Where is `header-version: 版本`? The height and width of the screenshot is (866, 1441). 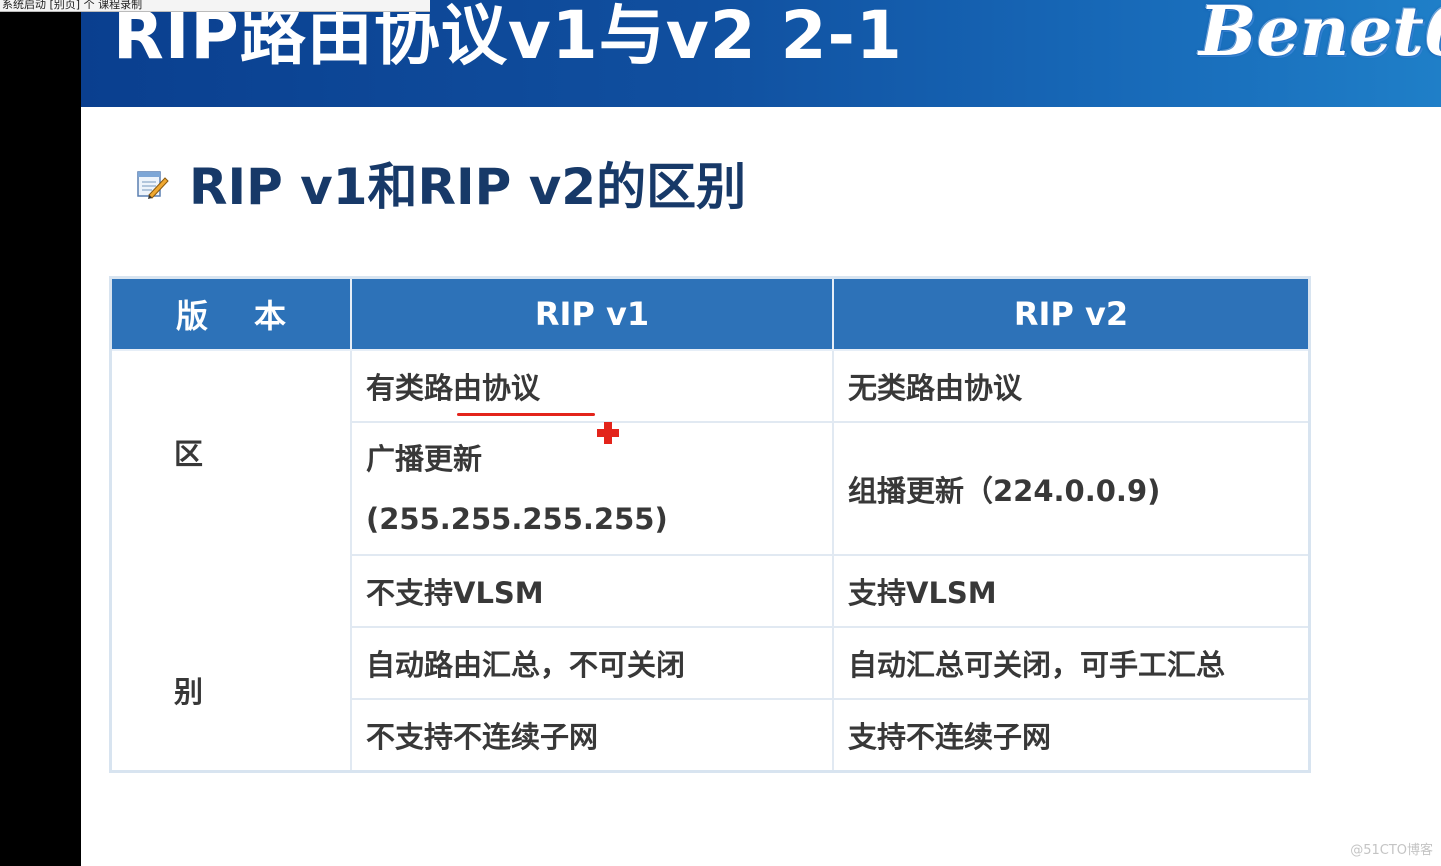
header-version: 版本 is located at coordinates (230, 313).